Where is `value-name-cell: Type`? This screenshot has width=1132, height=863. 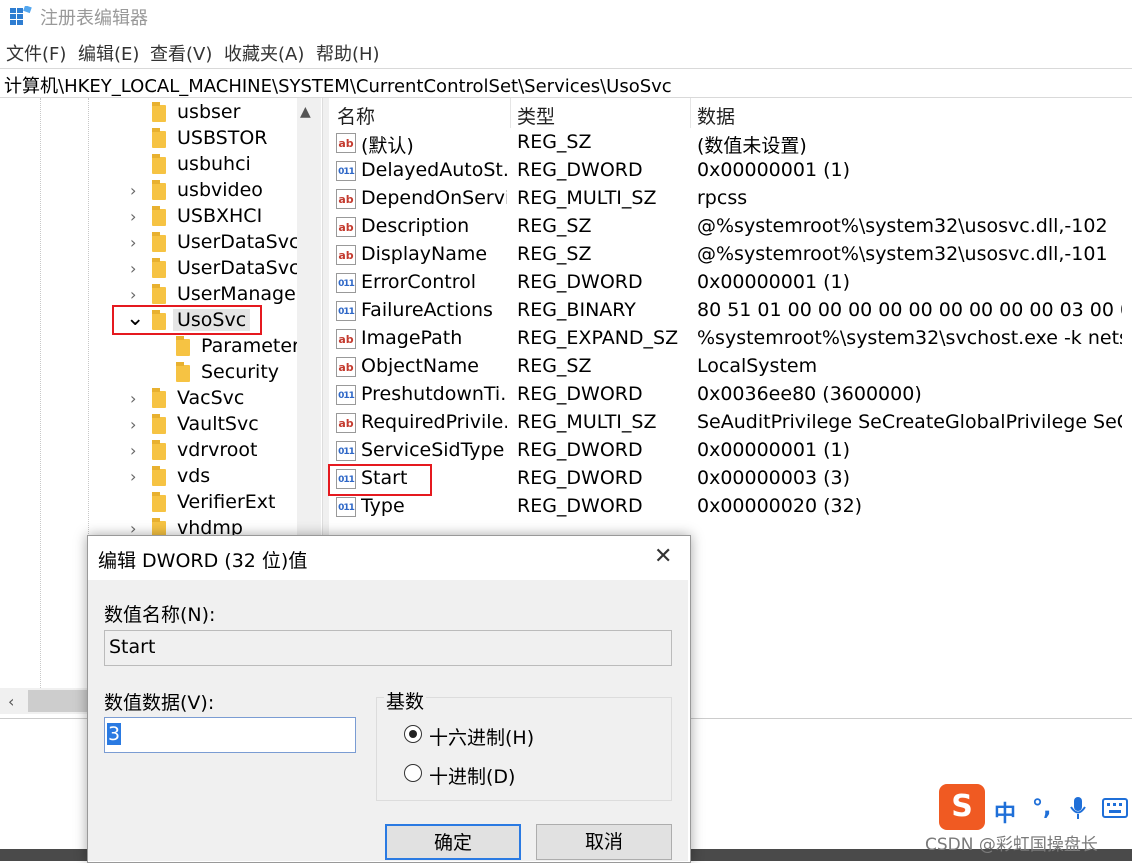 value-name-cell: Type is located at coordinates (383, 506).